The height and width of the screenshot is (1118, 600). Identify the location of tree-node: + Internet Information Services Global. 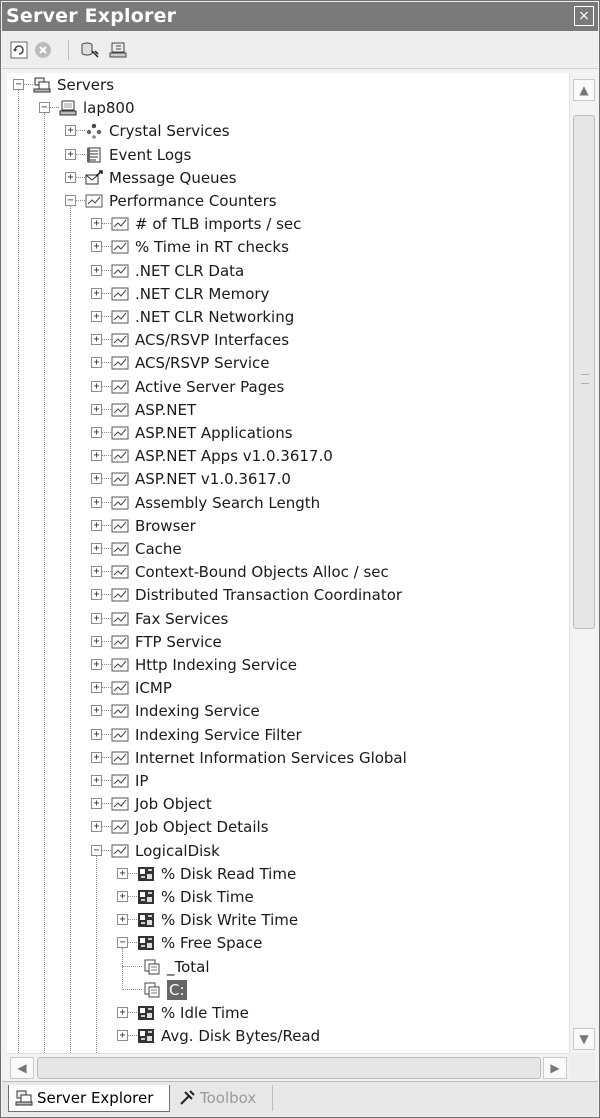
(287, 758).